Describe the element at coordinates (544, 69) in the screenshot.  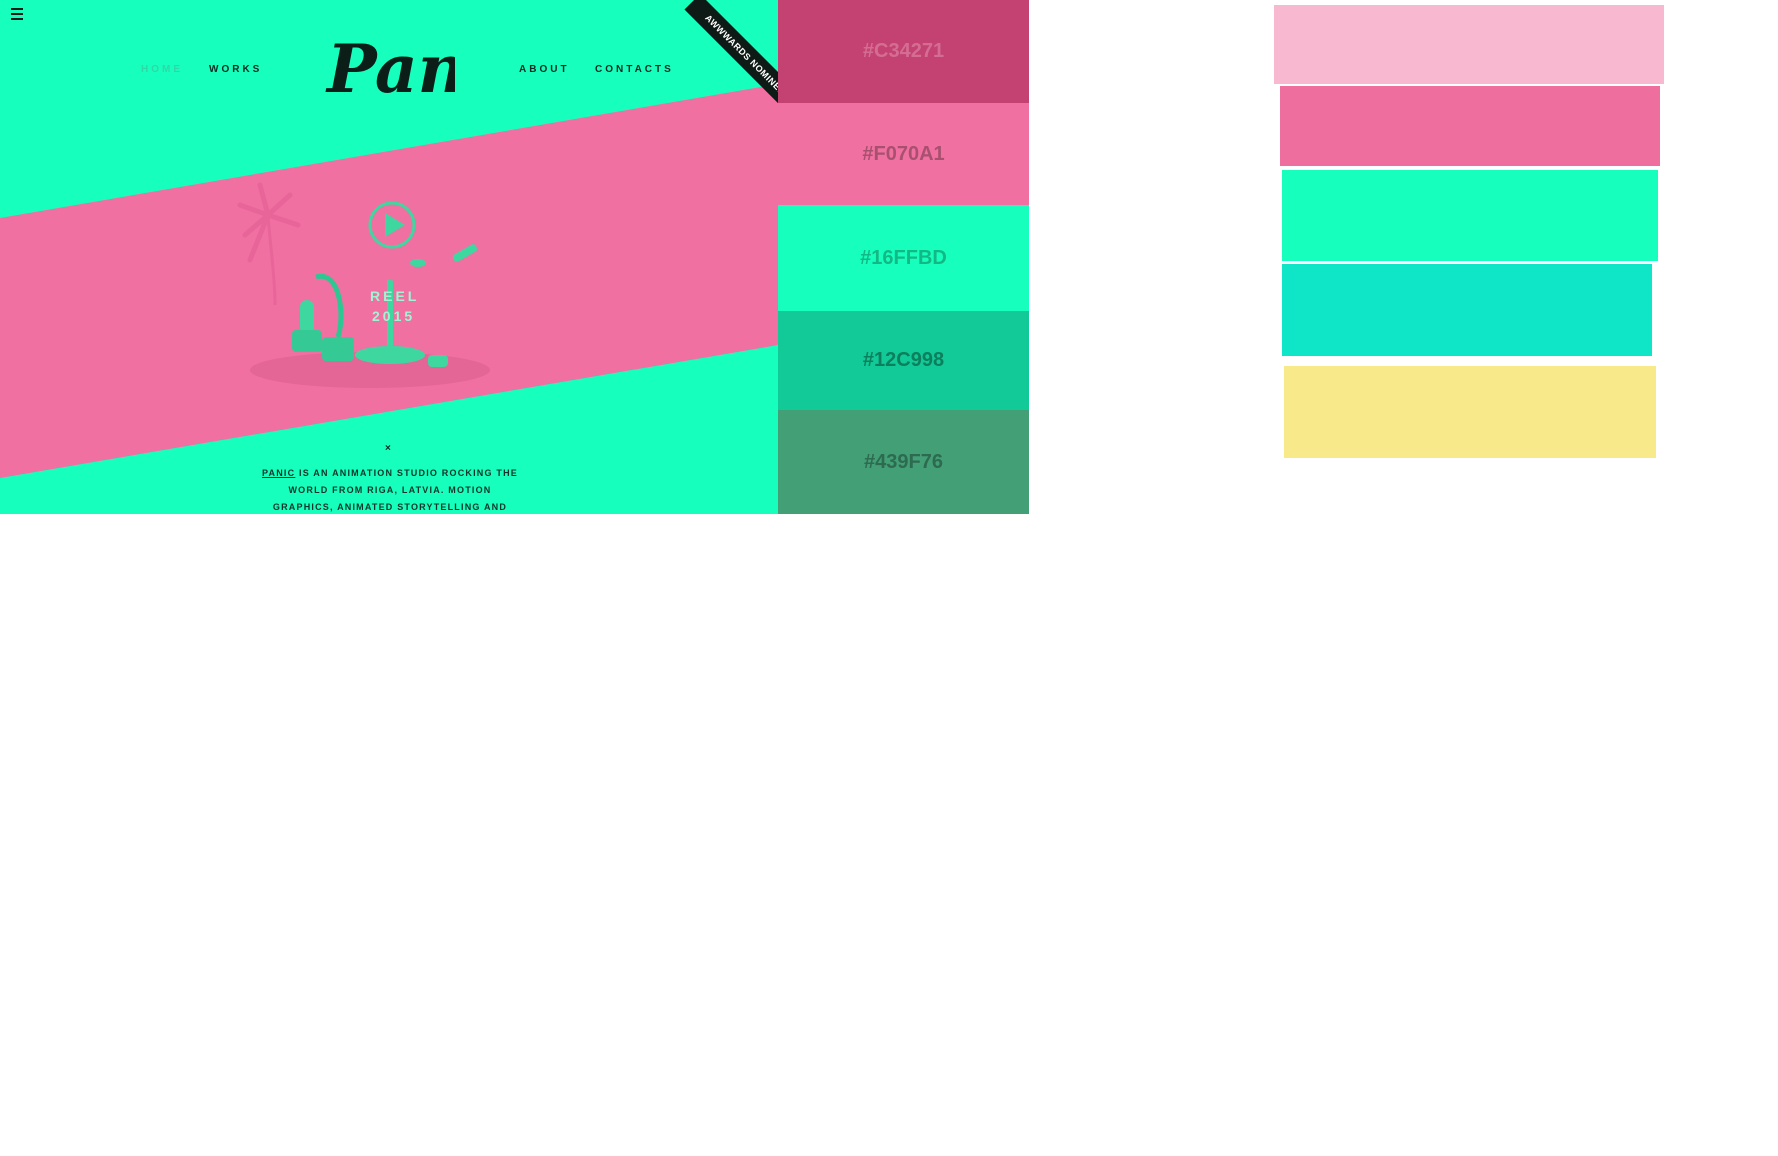
I see `nav-about: ABOUT` at that location.